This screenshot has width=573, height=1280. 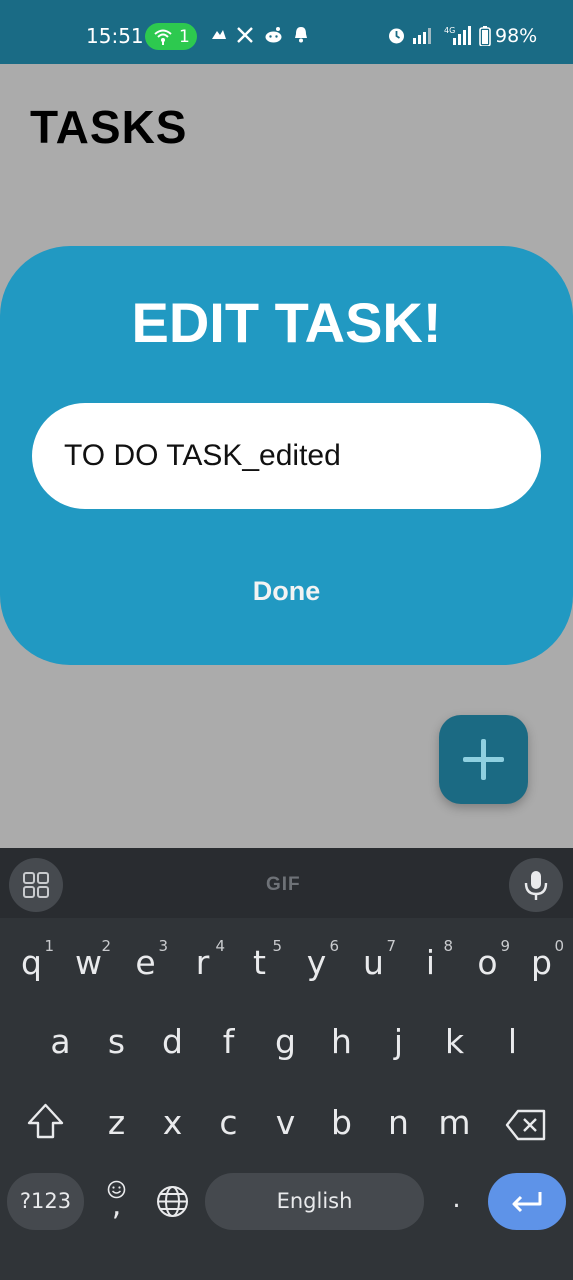 What do you see at coordinates (163, 37) in the screenshot?
I see `hotspot-icon` at bounding box center [163, 37].